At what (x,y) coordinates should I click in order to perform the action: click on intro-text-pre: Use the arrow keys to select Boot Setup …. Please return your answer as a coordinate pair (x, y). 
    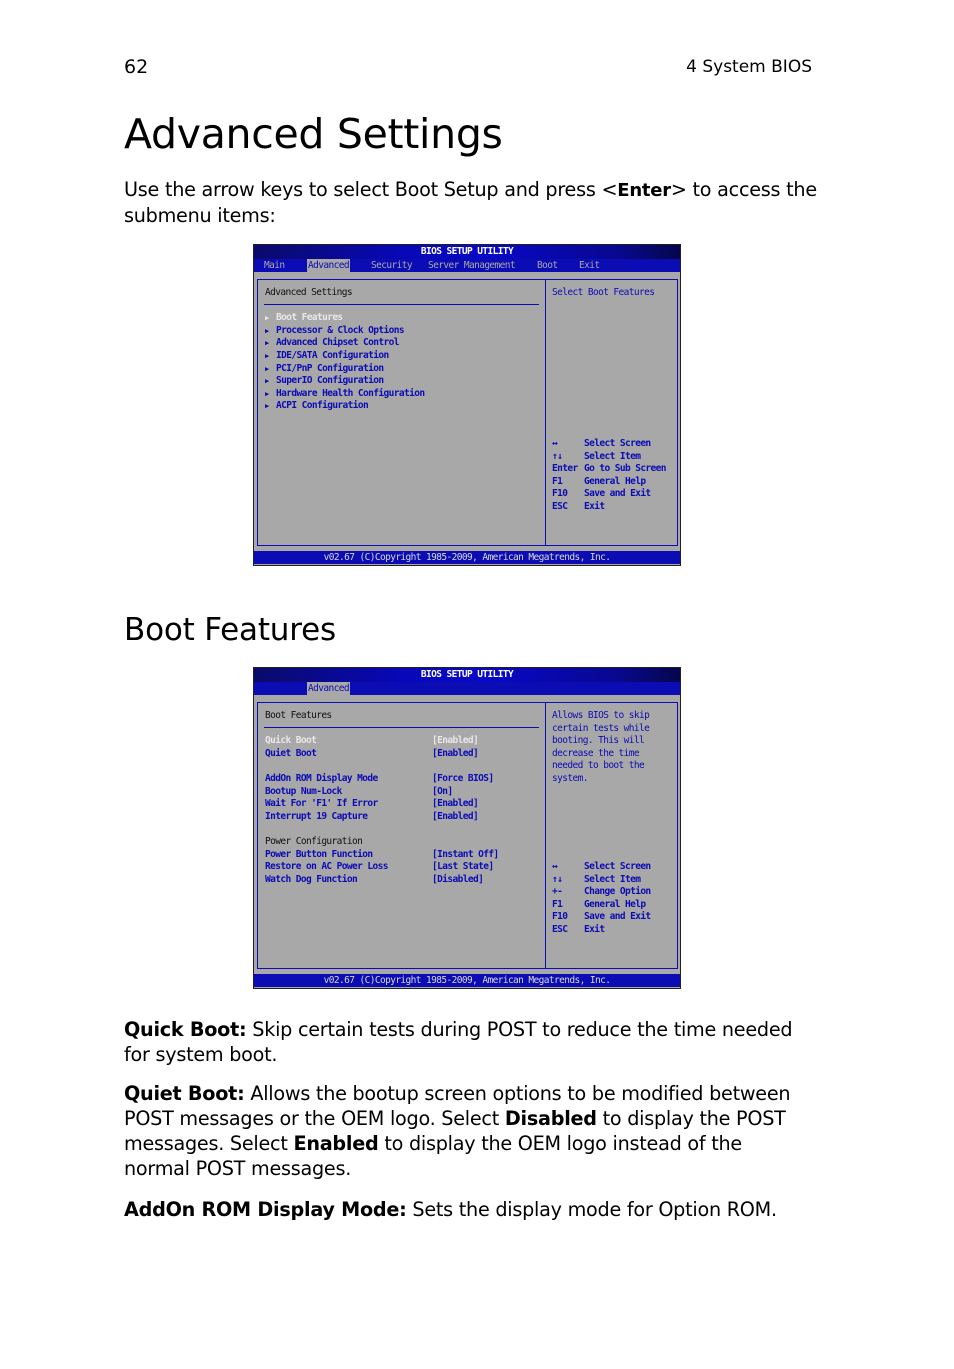
    Looking at the image, I should click on (371, 189).